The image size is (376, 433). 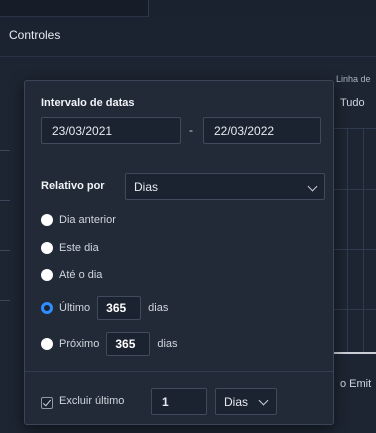 What do you see at coordinates (87, 220) in the screenshot?
I see `option-label: Dia anterior` at bounding box center [87, 220].